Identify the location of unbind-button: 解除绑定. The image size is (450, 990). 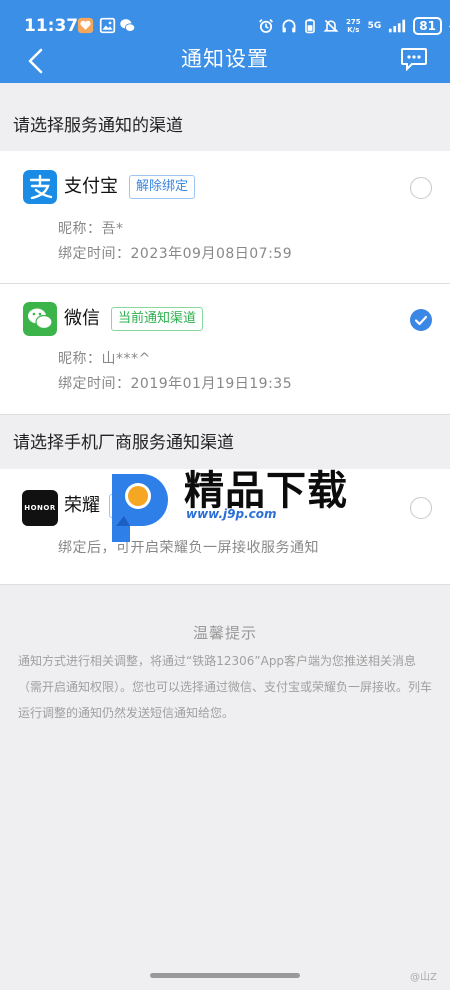
(162, 187).